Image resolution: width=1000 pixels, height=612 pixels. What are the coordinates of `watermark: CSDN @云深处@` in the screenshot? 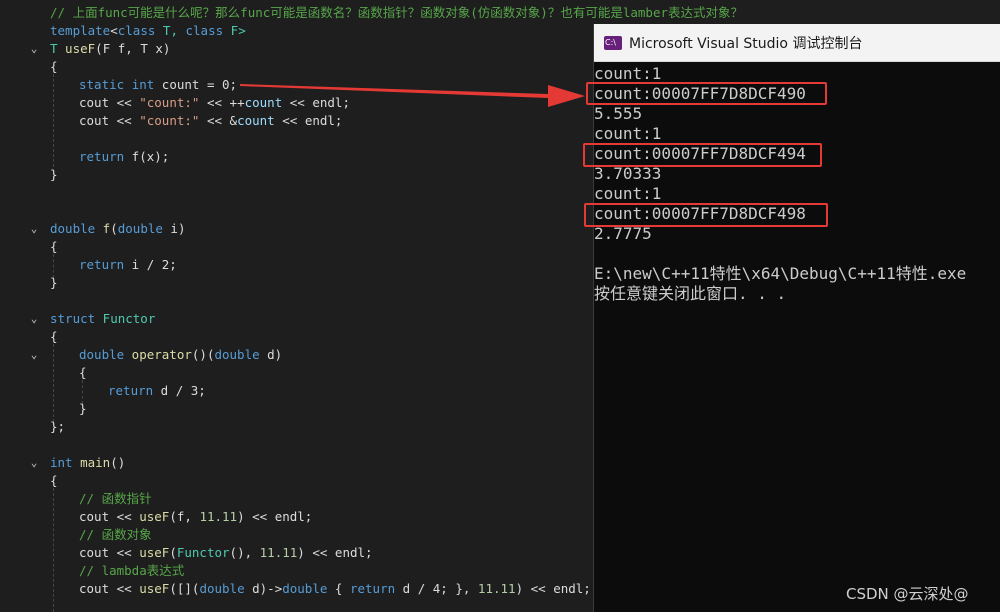 It's located at (907, 594).